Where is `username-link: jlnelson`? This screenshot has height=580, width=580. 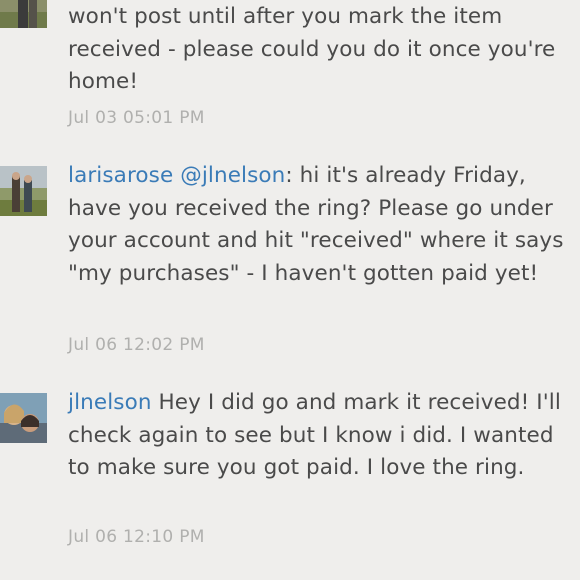
username-link: jlnelson is located at coordinates (110, 402).